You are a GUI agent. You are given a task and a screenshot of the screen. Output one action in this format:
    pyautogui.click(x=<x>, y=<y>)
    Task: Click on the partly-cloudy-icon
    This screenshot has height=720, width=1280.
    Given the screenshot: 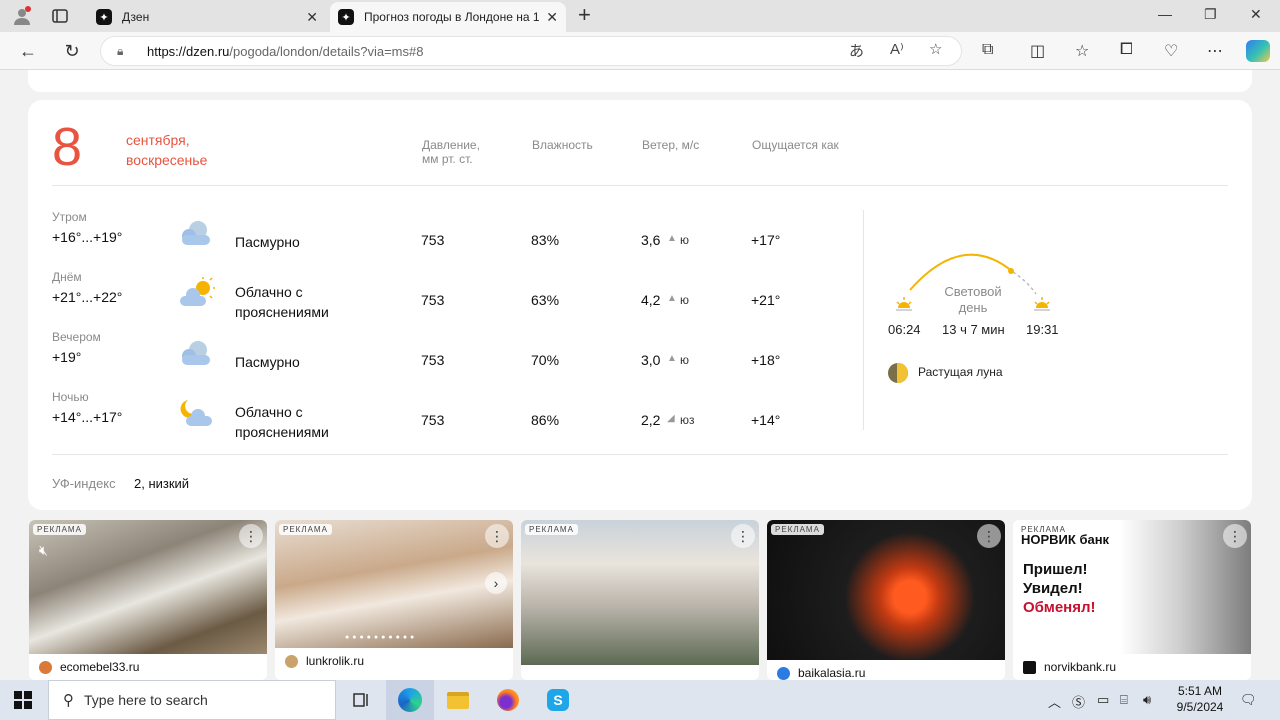 What is the action you would take?
    pyautogui.click(x=197, y=291)
    